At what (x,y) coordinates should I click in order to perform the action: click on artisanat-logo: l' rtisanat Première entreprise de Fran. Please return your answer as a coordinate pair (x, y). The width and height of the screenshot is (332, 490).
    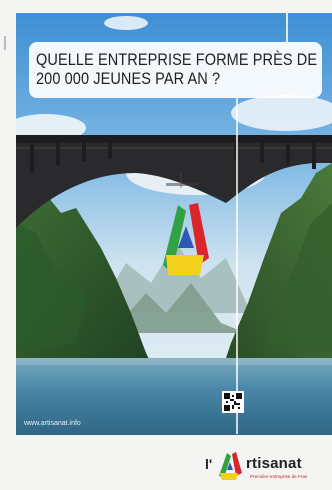
    Looking at the image, I should click on (268, 470).